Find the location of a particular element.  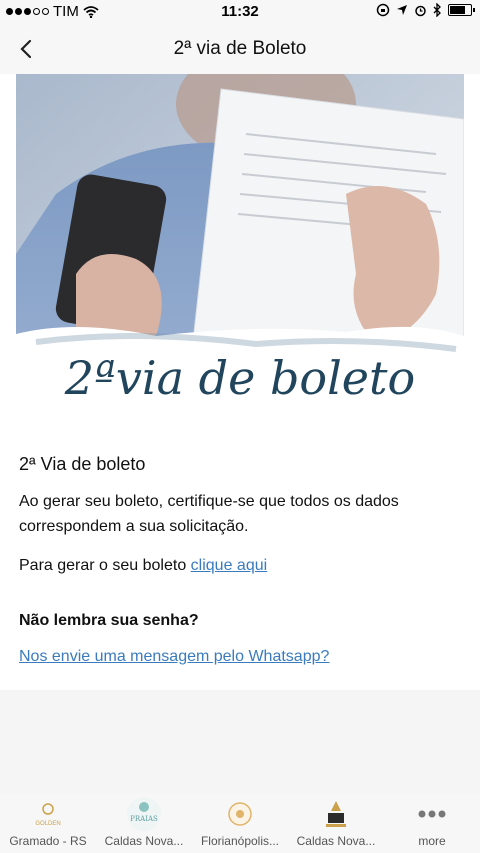

golden-logo-icon: GOLDEN is located at coordinates (48, 814).